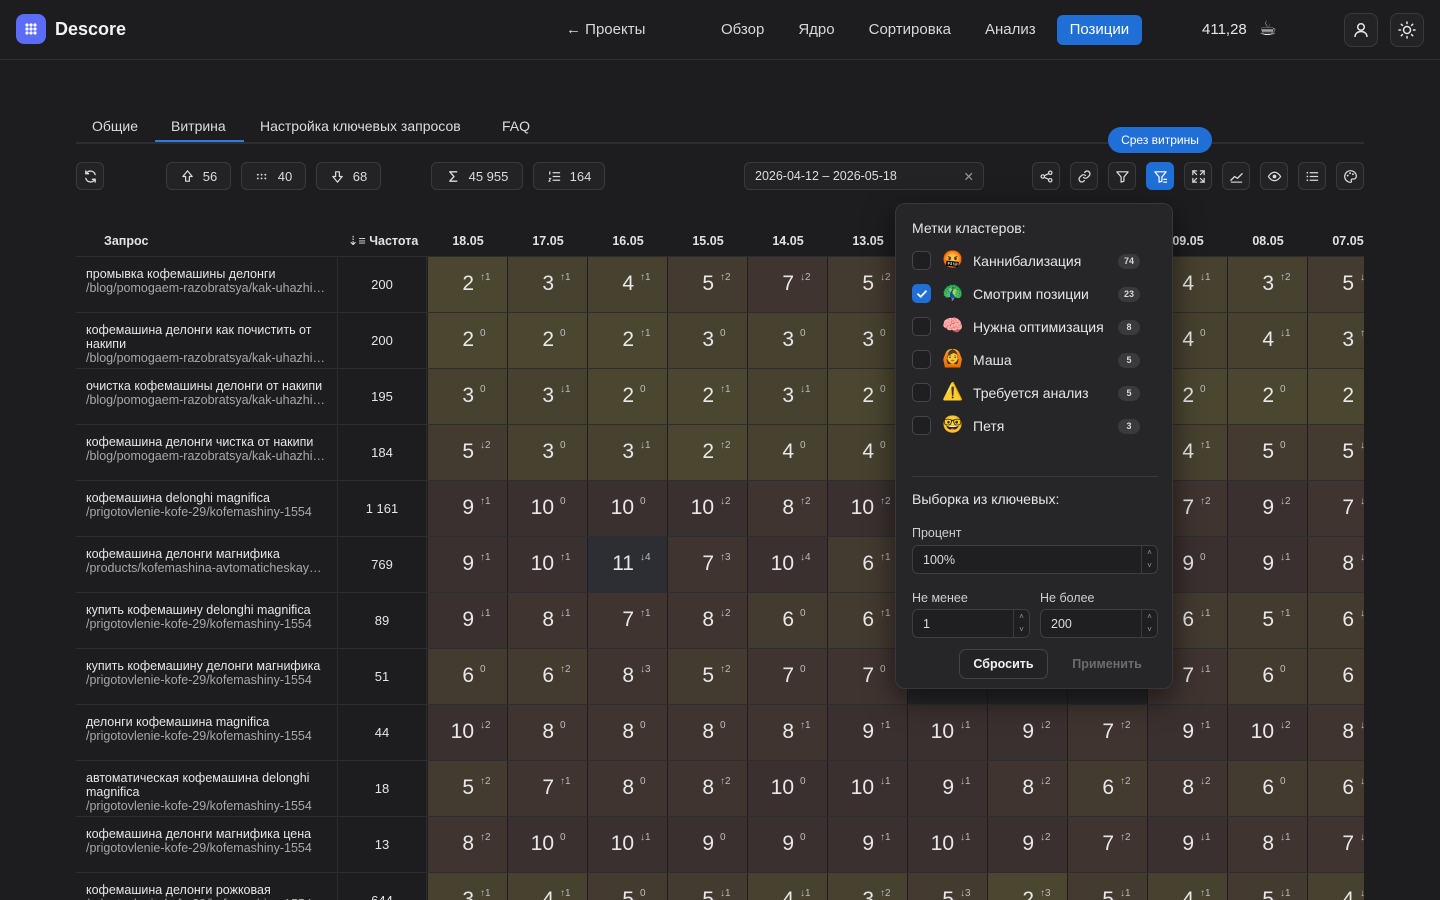 This screenshot has height=900, width=1440. I want to click on min-spinner-icon: ˄ ˅, so click(1021, 623).